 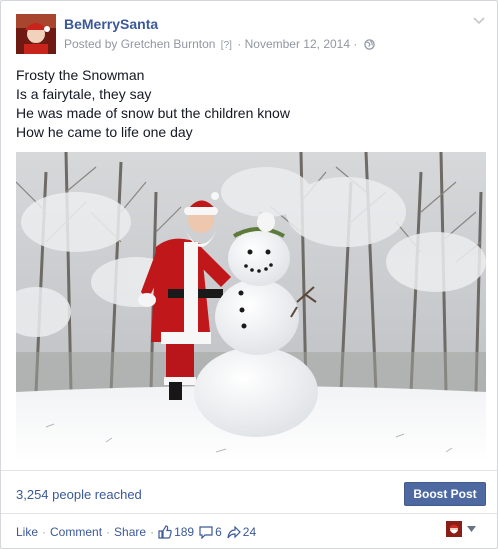 I want to click on comments-count: 6, so click(x=218, y=532).